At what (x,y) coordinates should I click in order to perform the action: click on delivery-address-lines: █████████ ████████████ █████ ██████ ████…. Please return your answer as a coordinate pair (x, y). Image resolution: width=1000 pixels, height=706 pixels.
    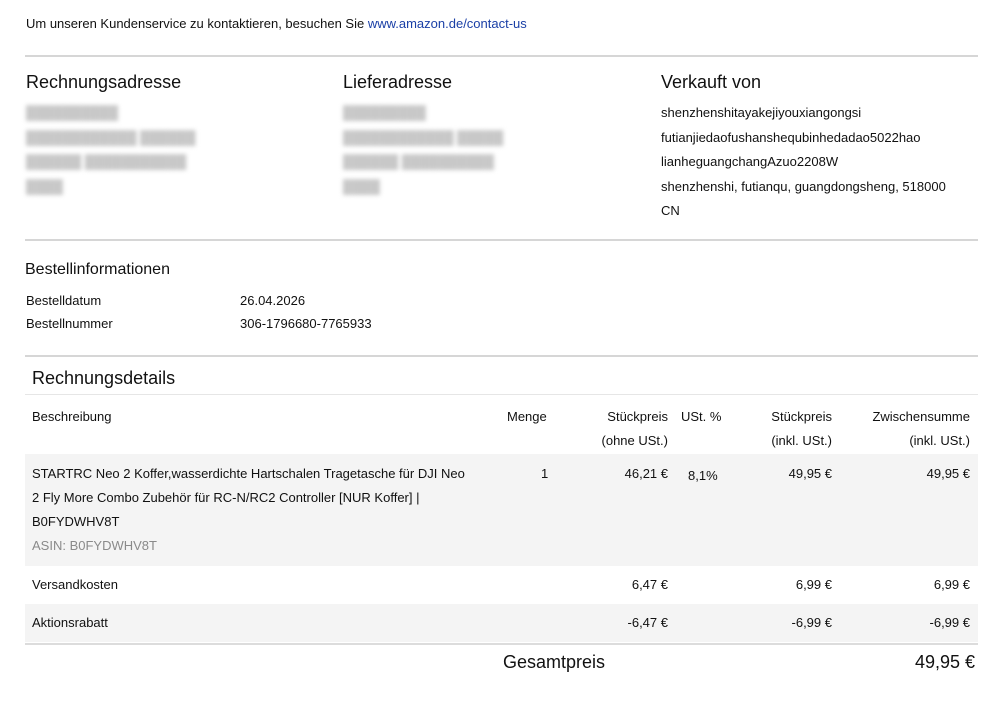
    Looking at the image, I should click on (423, 150).